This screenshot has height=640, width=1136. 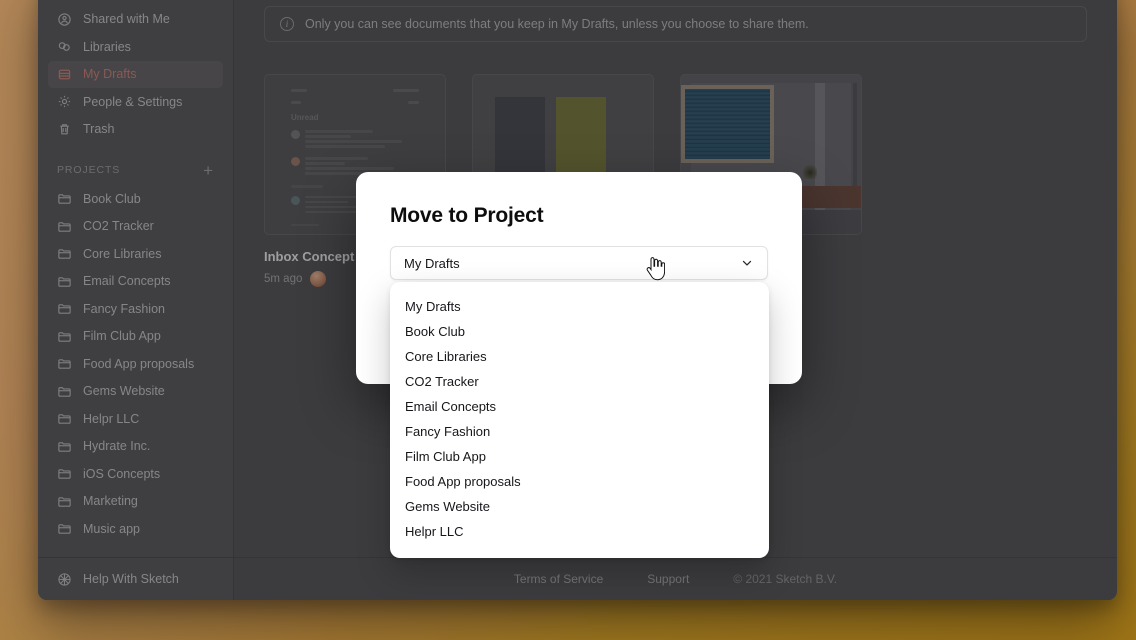 I want to click on dropdown-option: Gems Website, so click(x=579, y=506).